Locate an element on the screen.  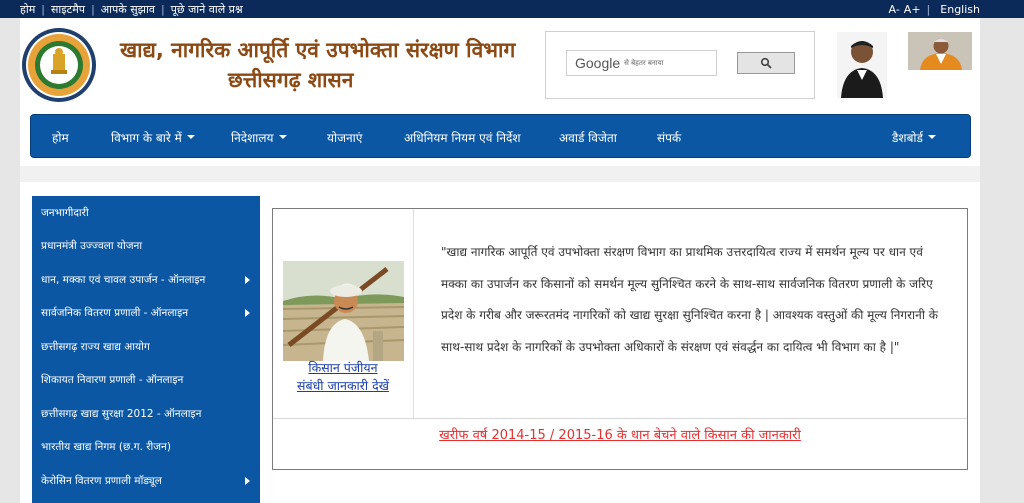
nav-schemes: योजनाएं is located at coordinates (344, 137).